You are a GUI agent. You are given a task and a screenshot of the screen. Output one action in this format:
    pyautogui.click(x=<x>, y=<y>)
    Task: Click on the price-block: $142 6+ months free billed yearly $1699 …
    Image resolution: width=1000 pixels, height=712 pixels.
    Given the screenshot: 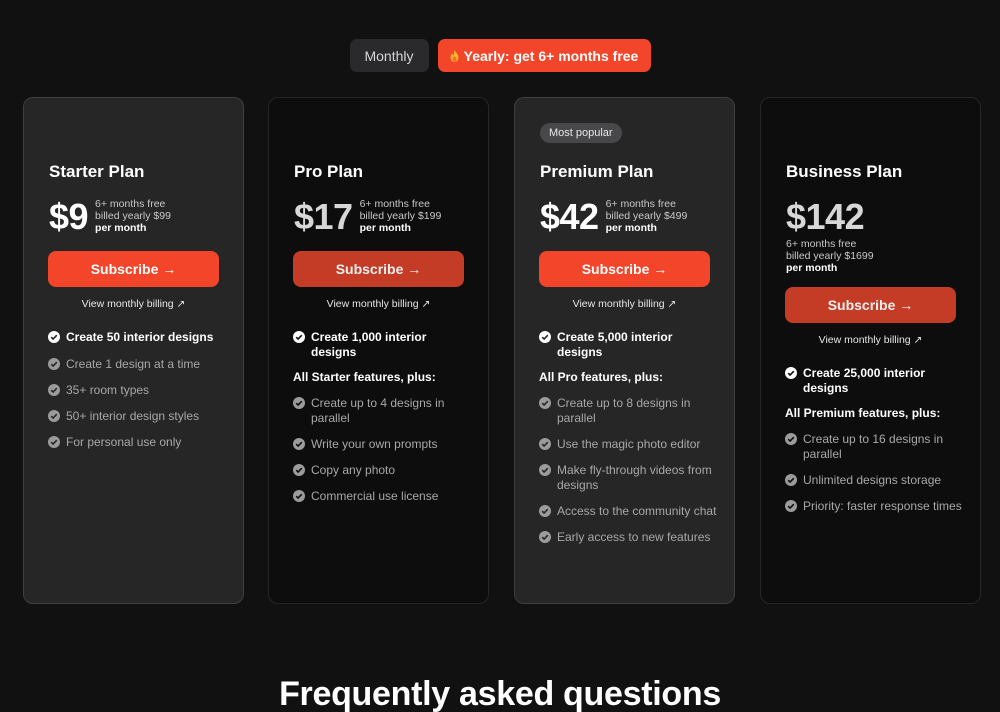 What is the action you would take?
    pyautogui.click(x=830, y=235)
    